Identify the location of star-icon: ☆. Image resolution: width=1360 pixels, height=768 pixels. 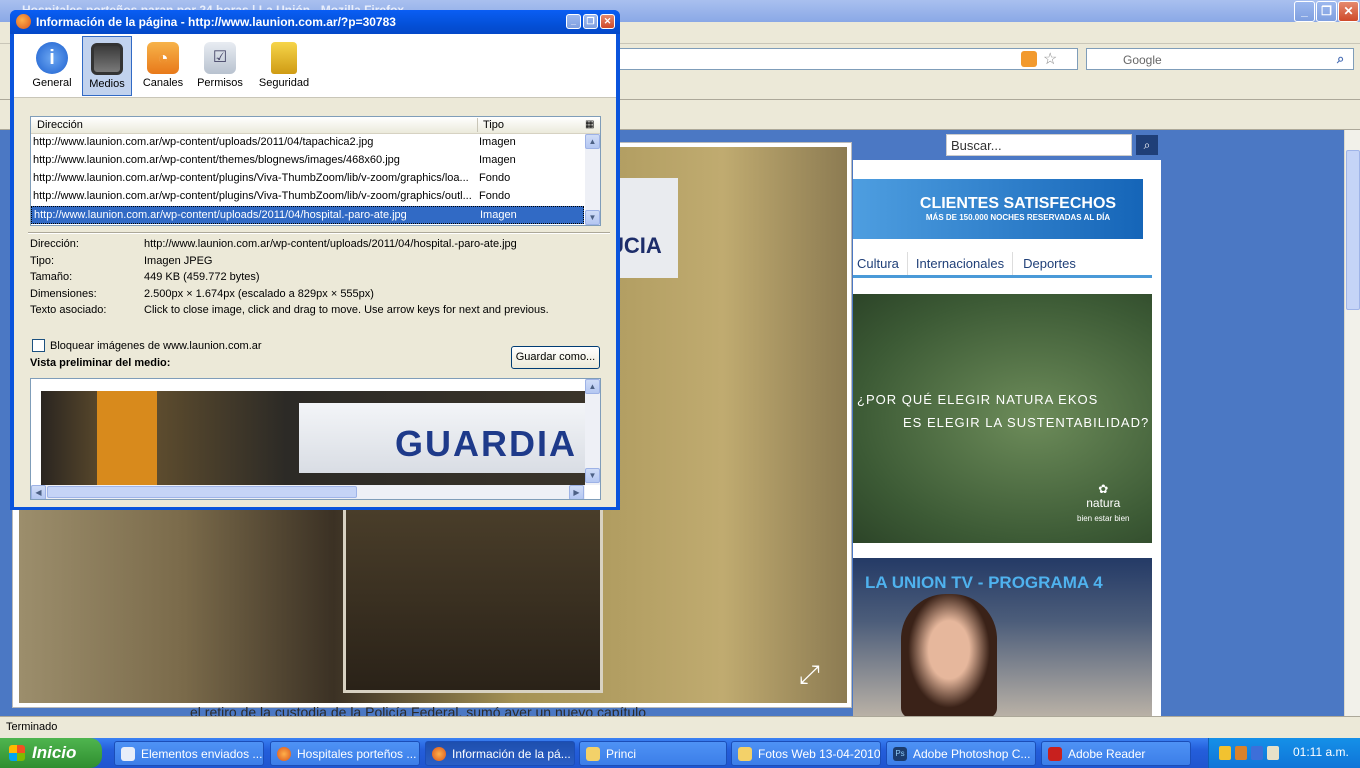
(1050, 59).